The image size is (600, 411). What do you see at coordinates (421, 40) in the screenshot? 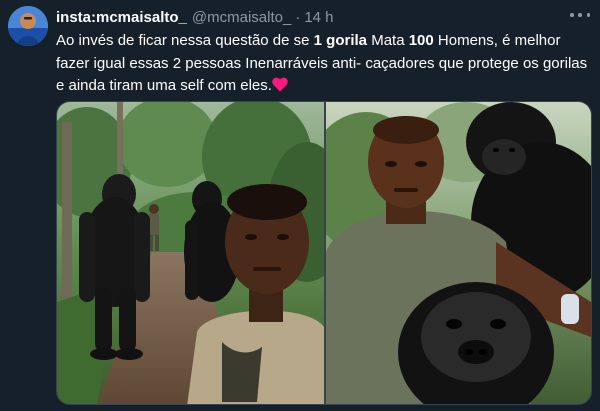
I see `tweet-text-bold: 100` at bounding box center [421, 40].